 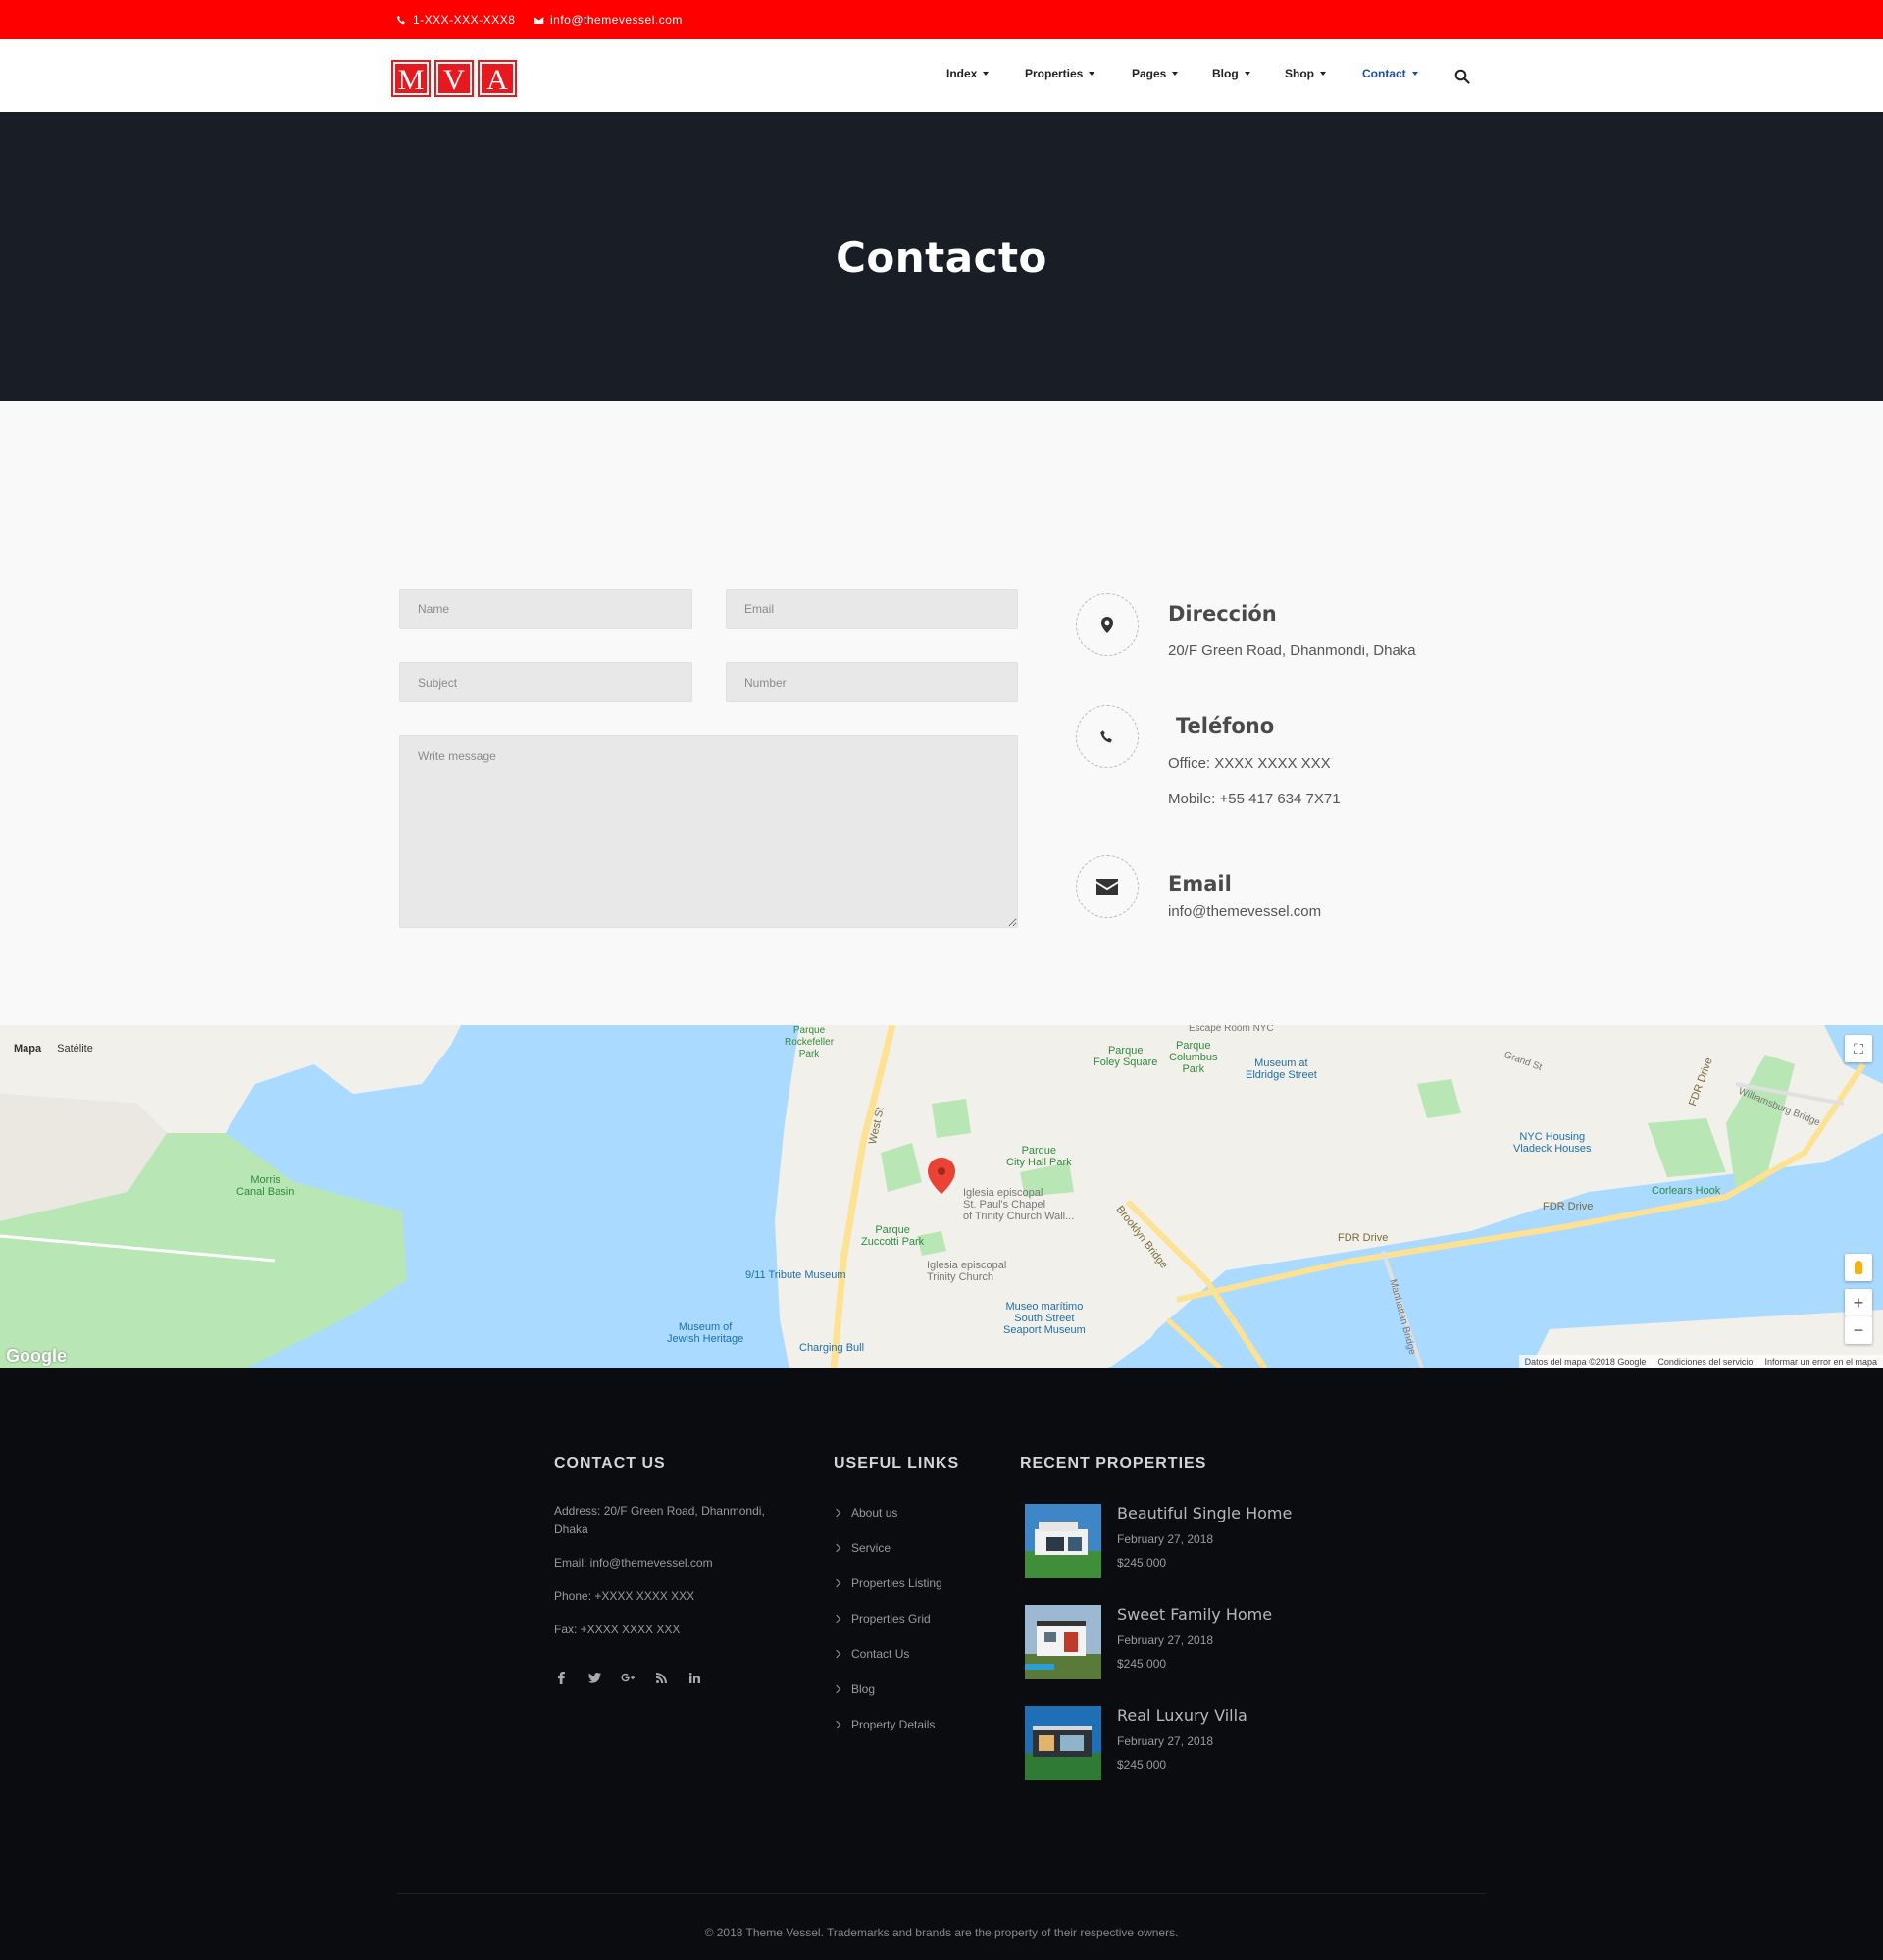 I want to click on site-logo: M V A, so click(x=454, y=78).